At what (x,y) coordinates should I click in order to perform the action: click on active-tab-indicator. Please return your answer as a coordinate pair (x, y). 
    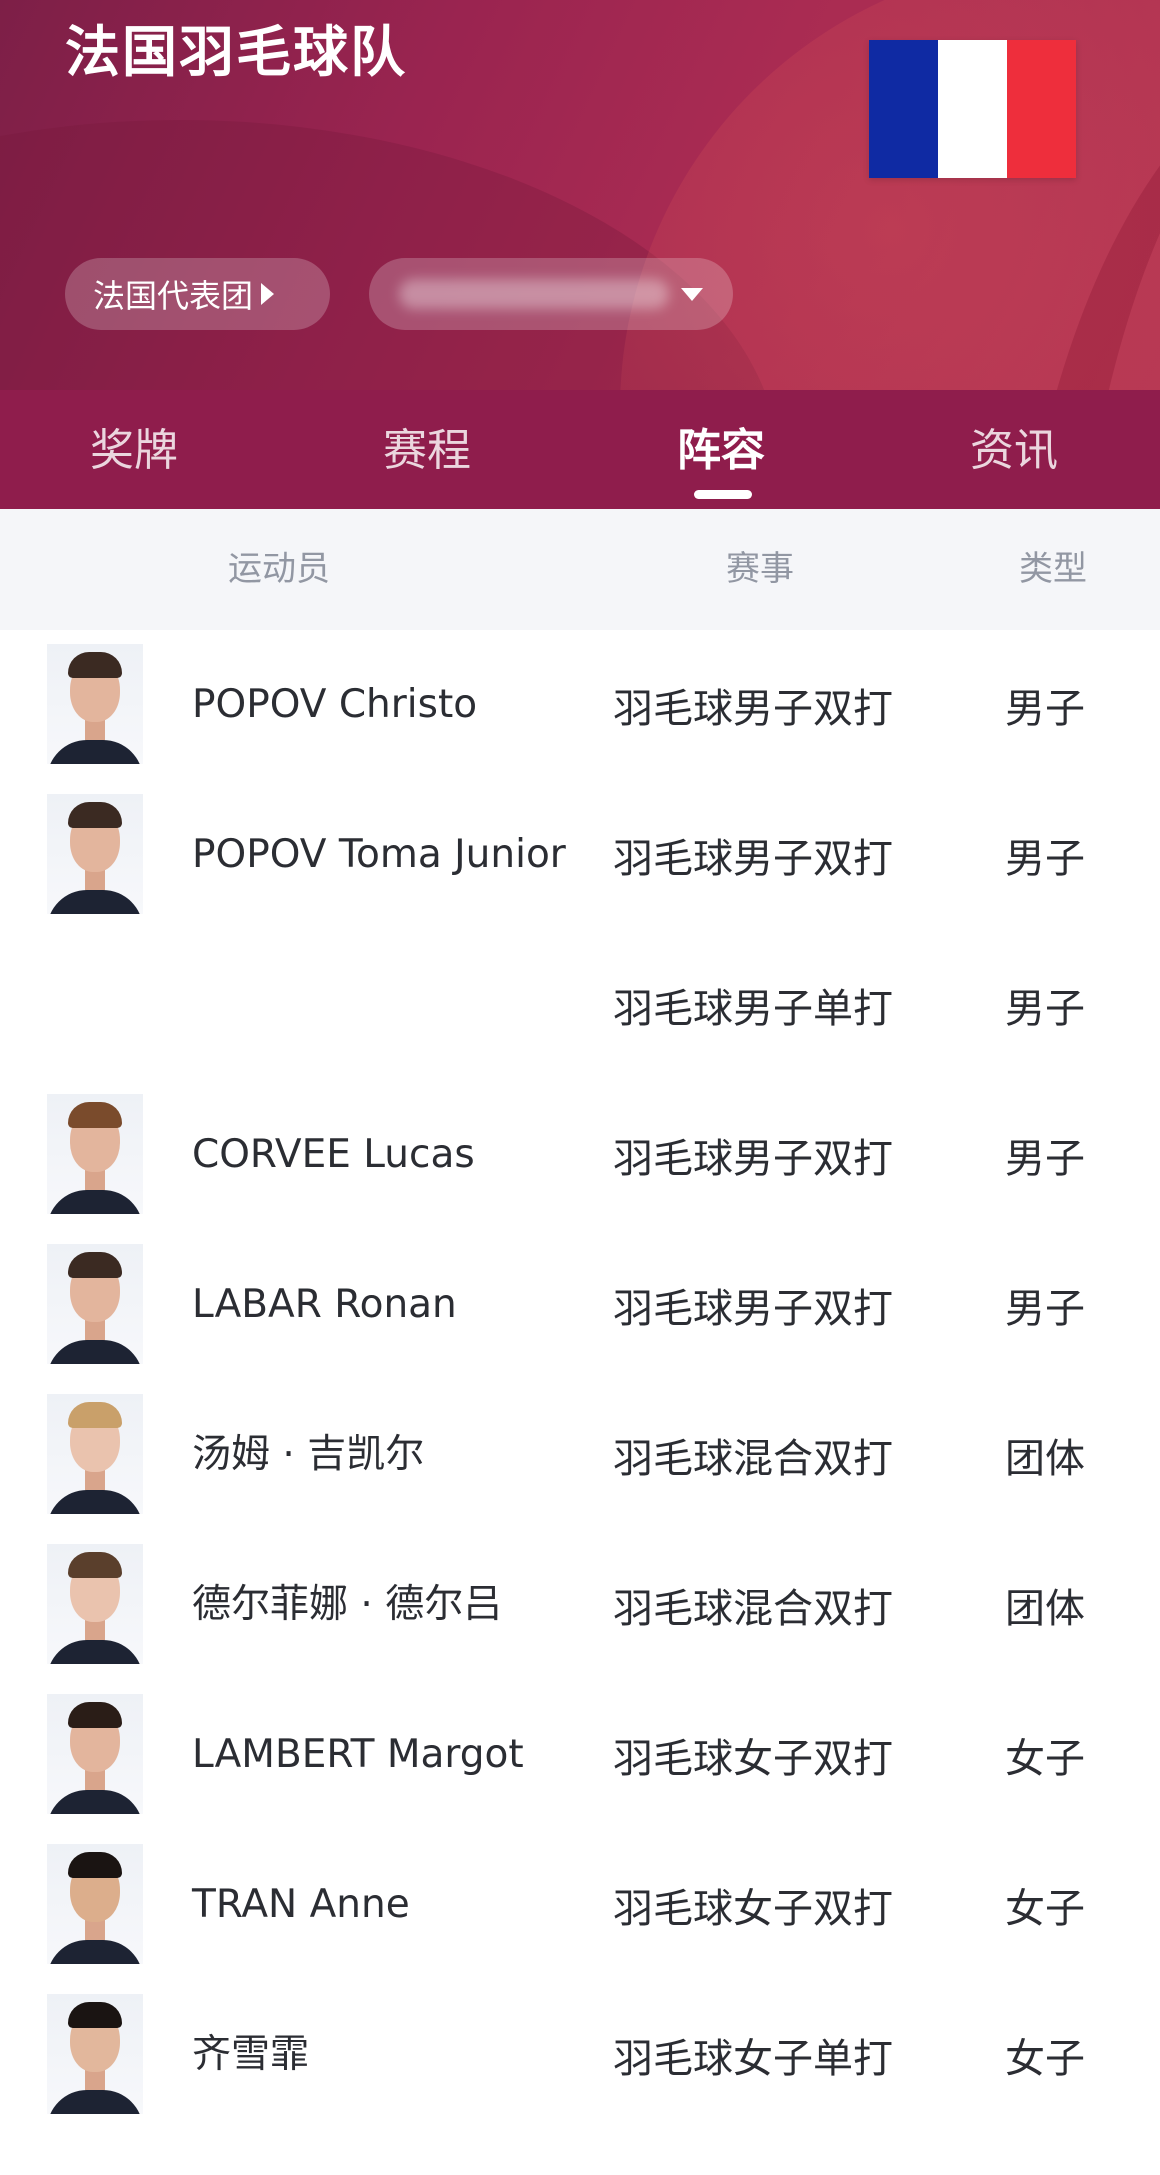
    Looking at the image, I should click on (723, 494).